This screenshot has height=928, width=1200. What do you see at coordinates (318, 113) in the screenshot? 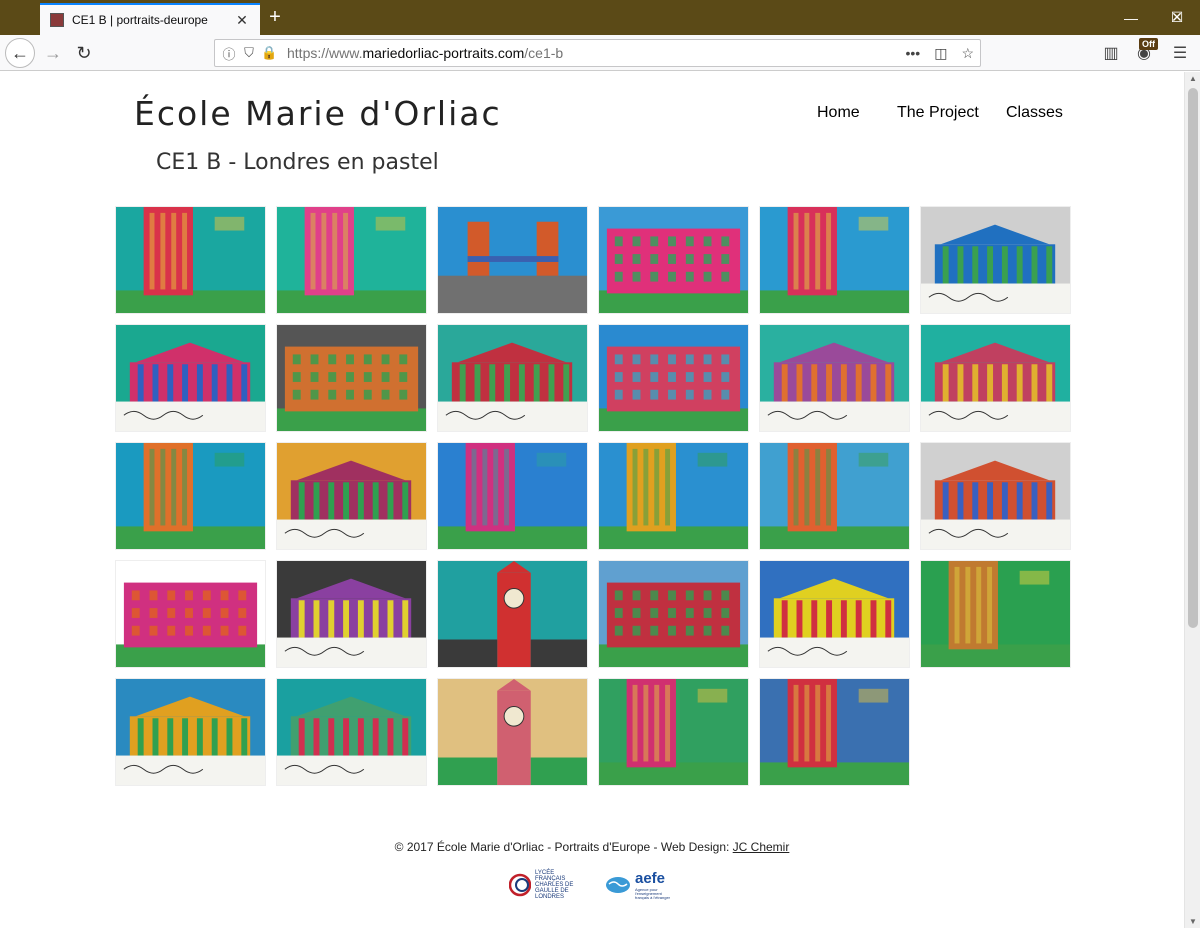
I see `site-title: École Marie d'Orliac` at bounding box center [318, 113].